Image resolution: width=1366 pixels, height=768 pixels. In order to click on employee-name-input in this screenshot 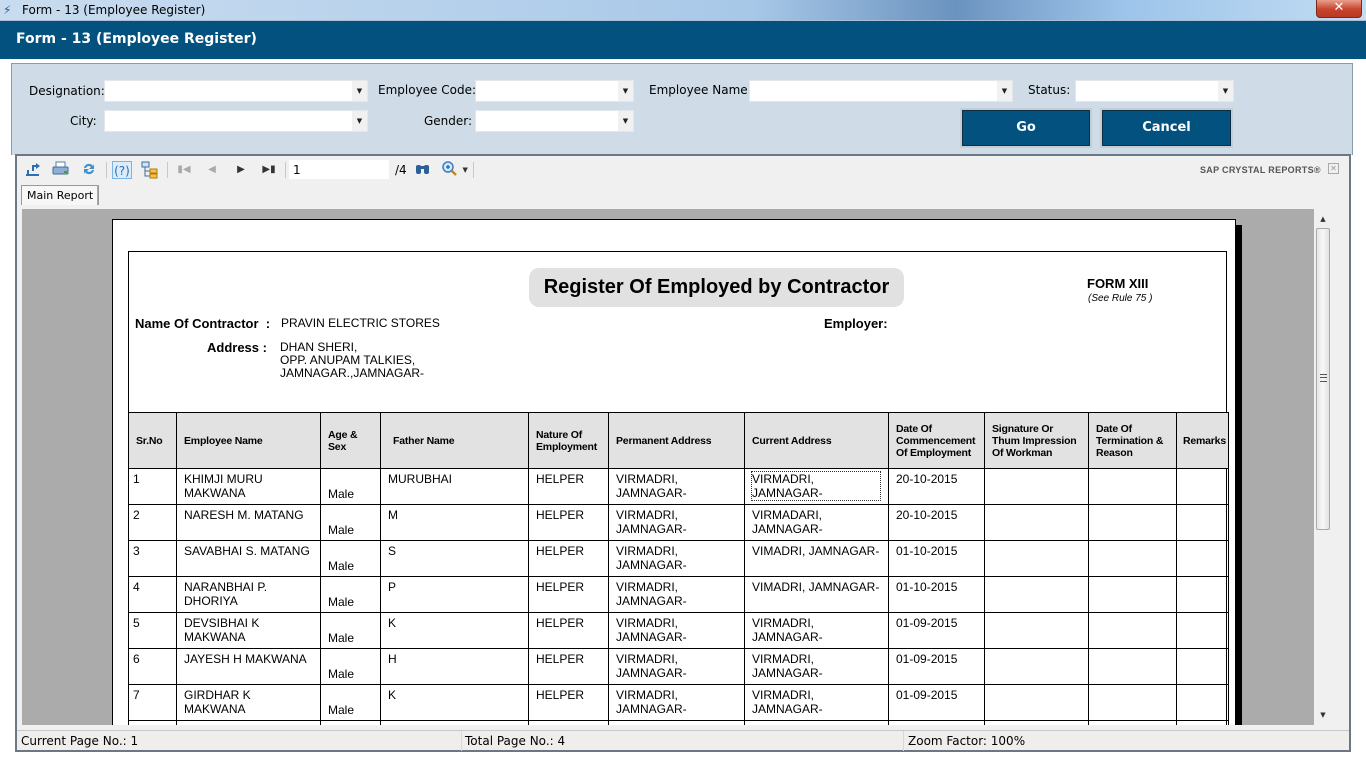, I will do `click(873, 92)`.